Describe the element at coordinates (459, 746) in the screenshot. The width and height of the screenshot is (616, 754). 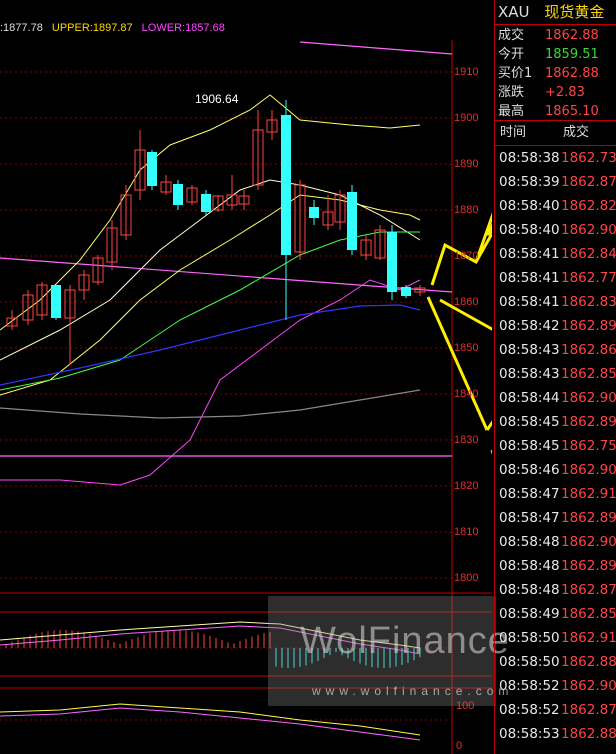
I see `lower-axis-0: 0` at that location.